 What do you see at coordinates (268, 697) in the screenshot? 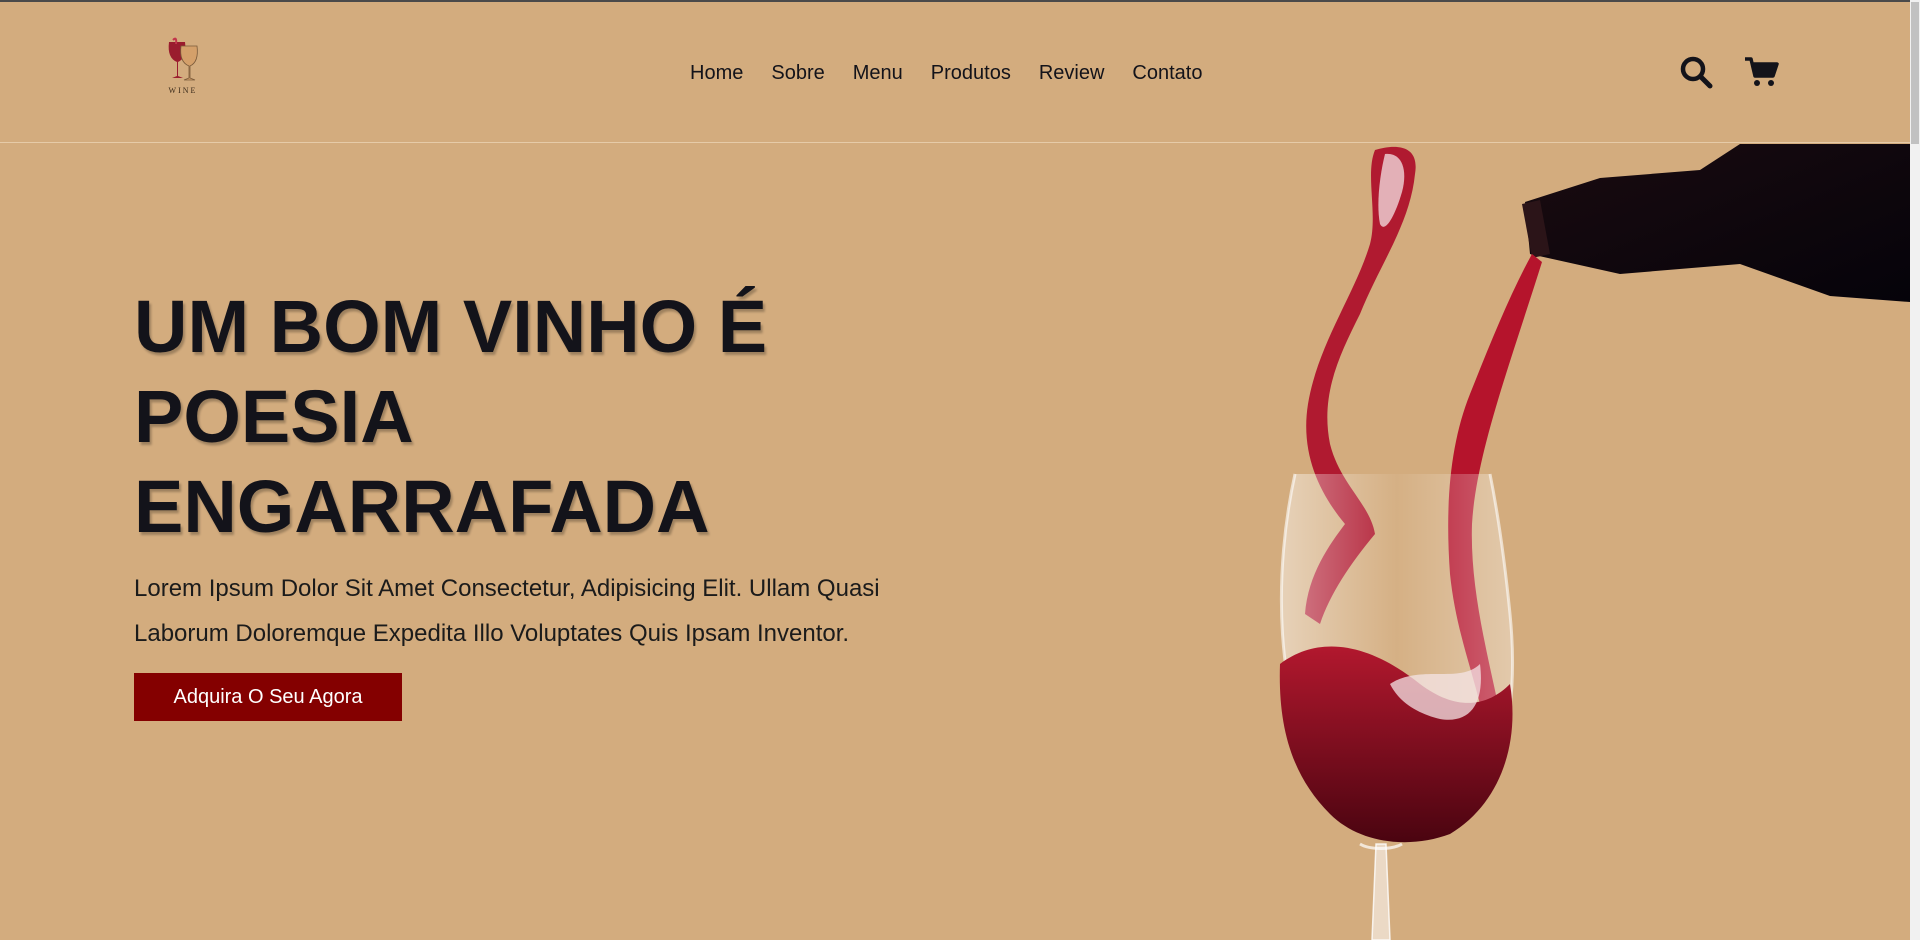
I see `buy-now-button: Adquira O Seu Agora` at bounding box center [268, 697].